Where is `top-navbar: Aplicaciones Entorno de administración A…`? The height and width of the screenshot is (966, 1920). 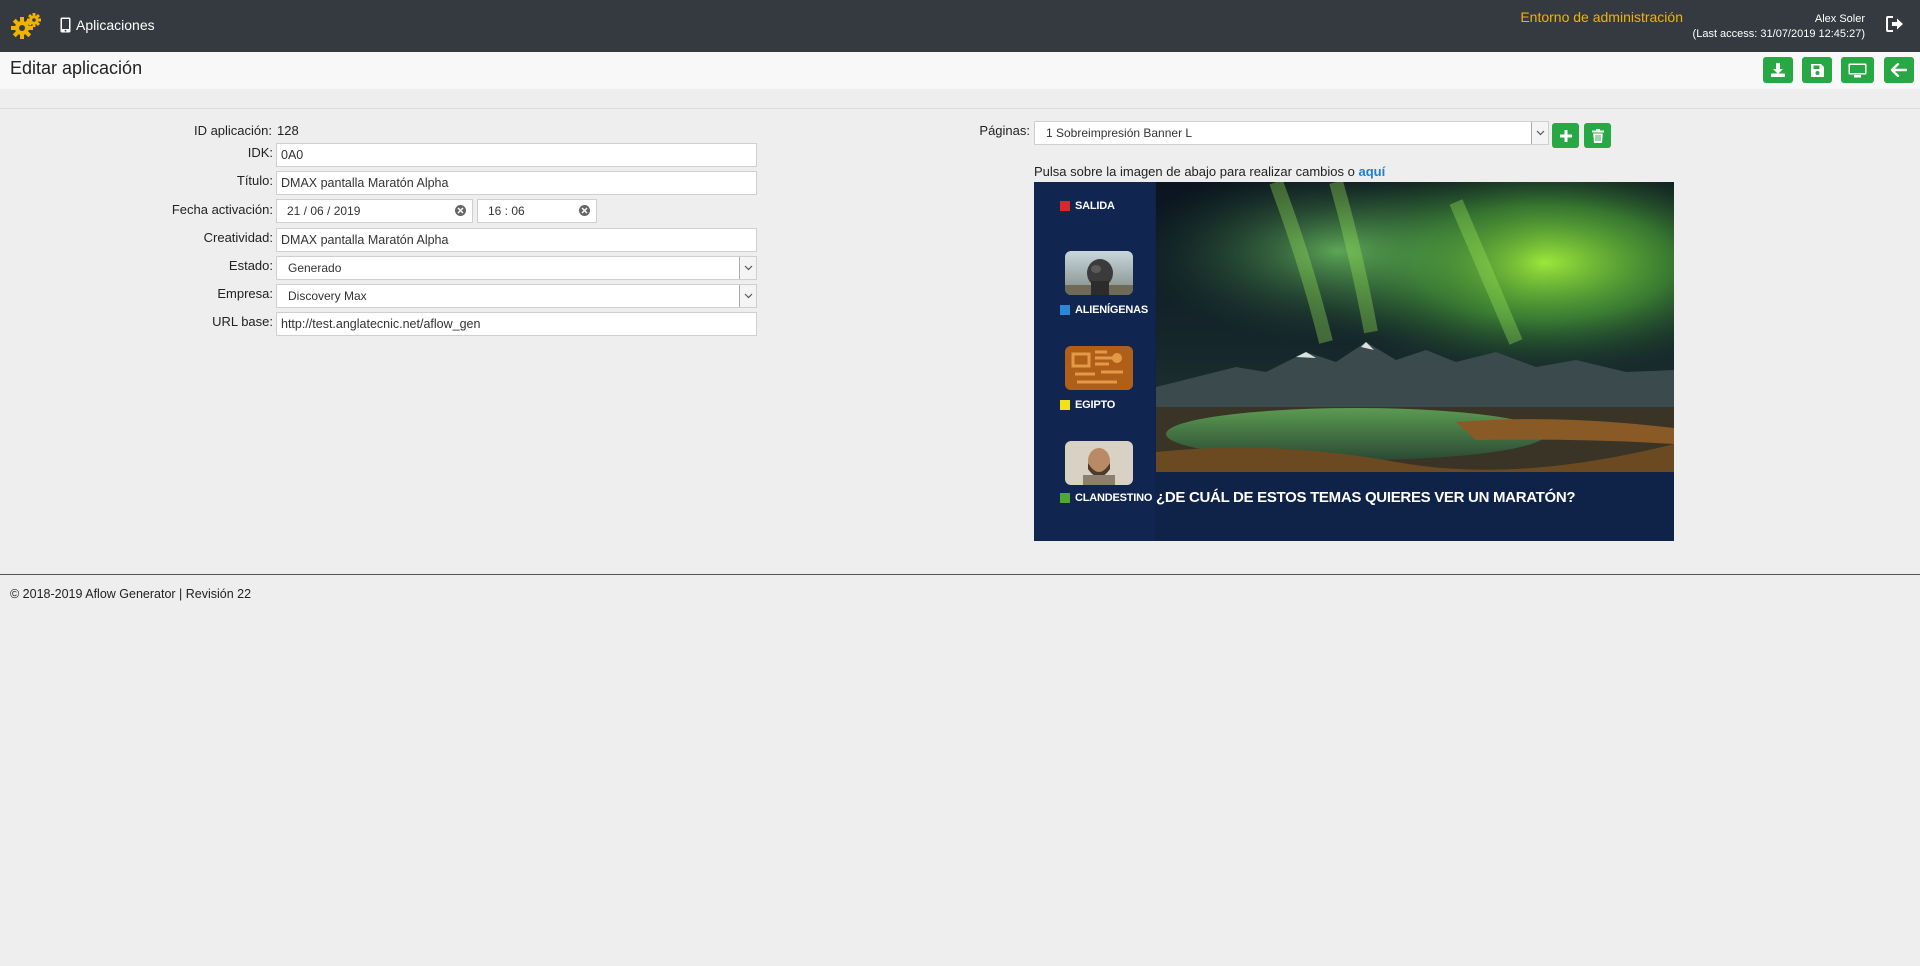 top-navbar: Aplicaciones Entorno de administración A… is located at coordinates (960, 26).